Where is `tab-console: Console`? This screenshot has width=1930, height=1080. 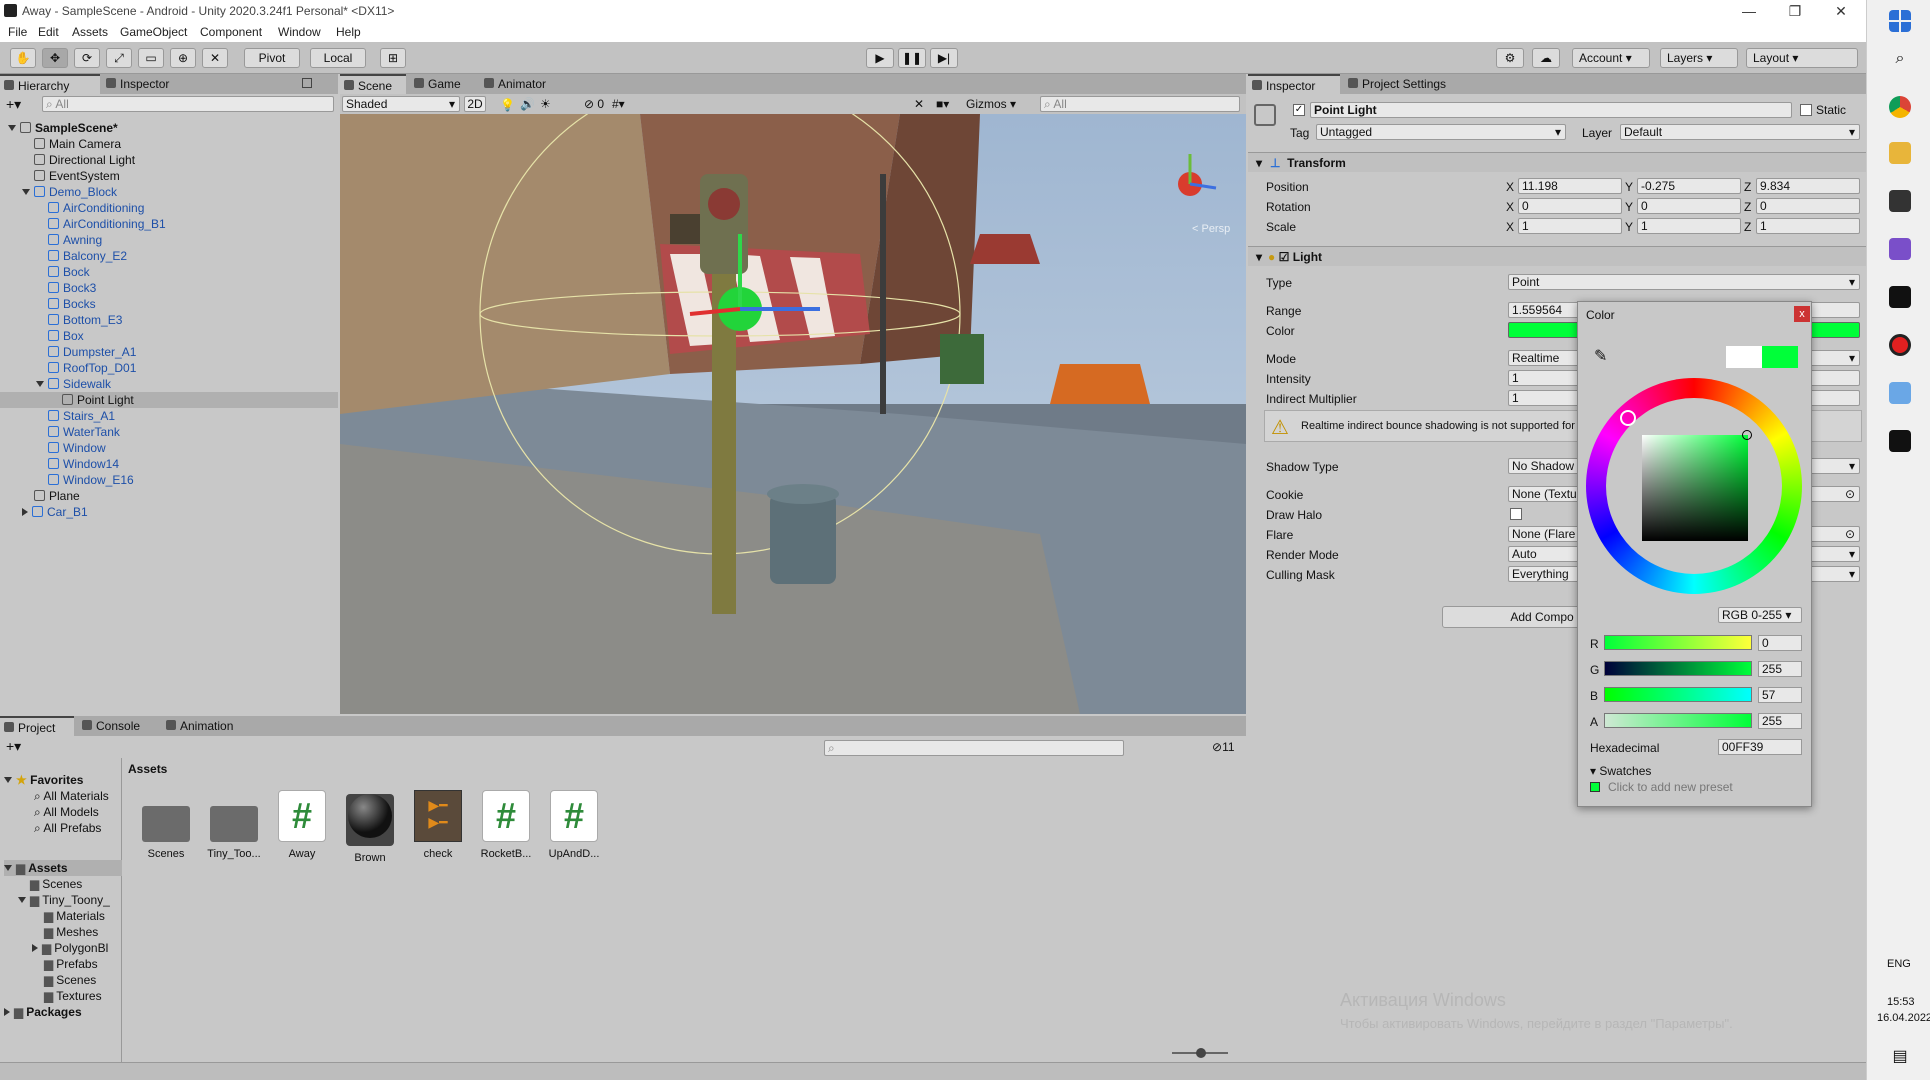 tab-console: Console is located at coordinates (118, 726).